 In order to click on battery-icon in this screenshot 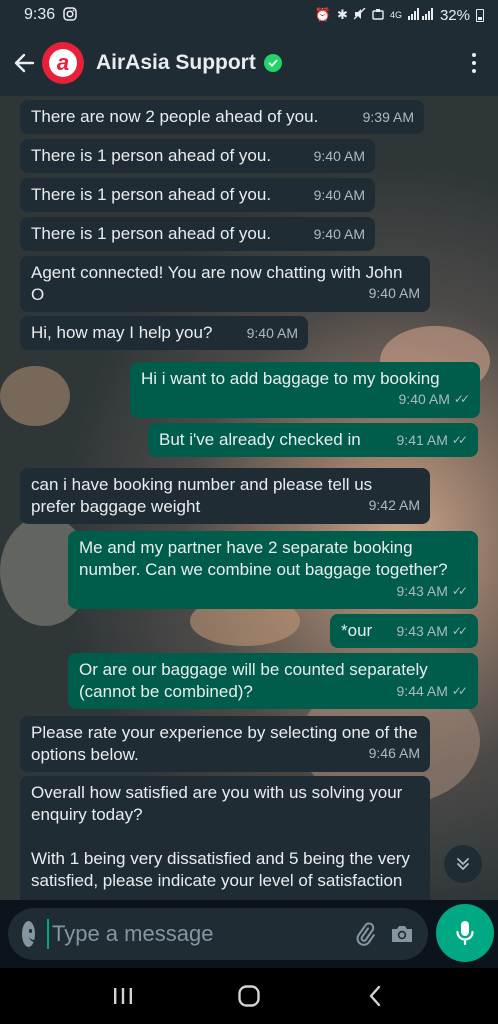, I will do `click(480, 15)`.